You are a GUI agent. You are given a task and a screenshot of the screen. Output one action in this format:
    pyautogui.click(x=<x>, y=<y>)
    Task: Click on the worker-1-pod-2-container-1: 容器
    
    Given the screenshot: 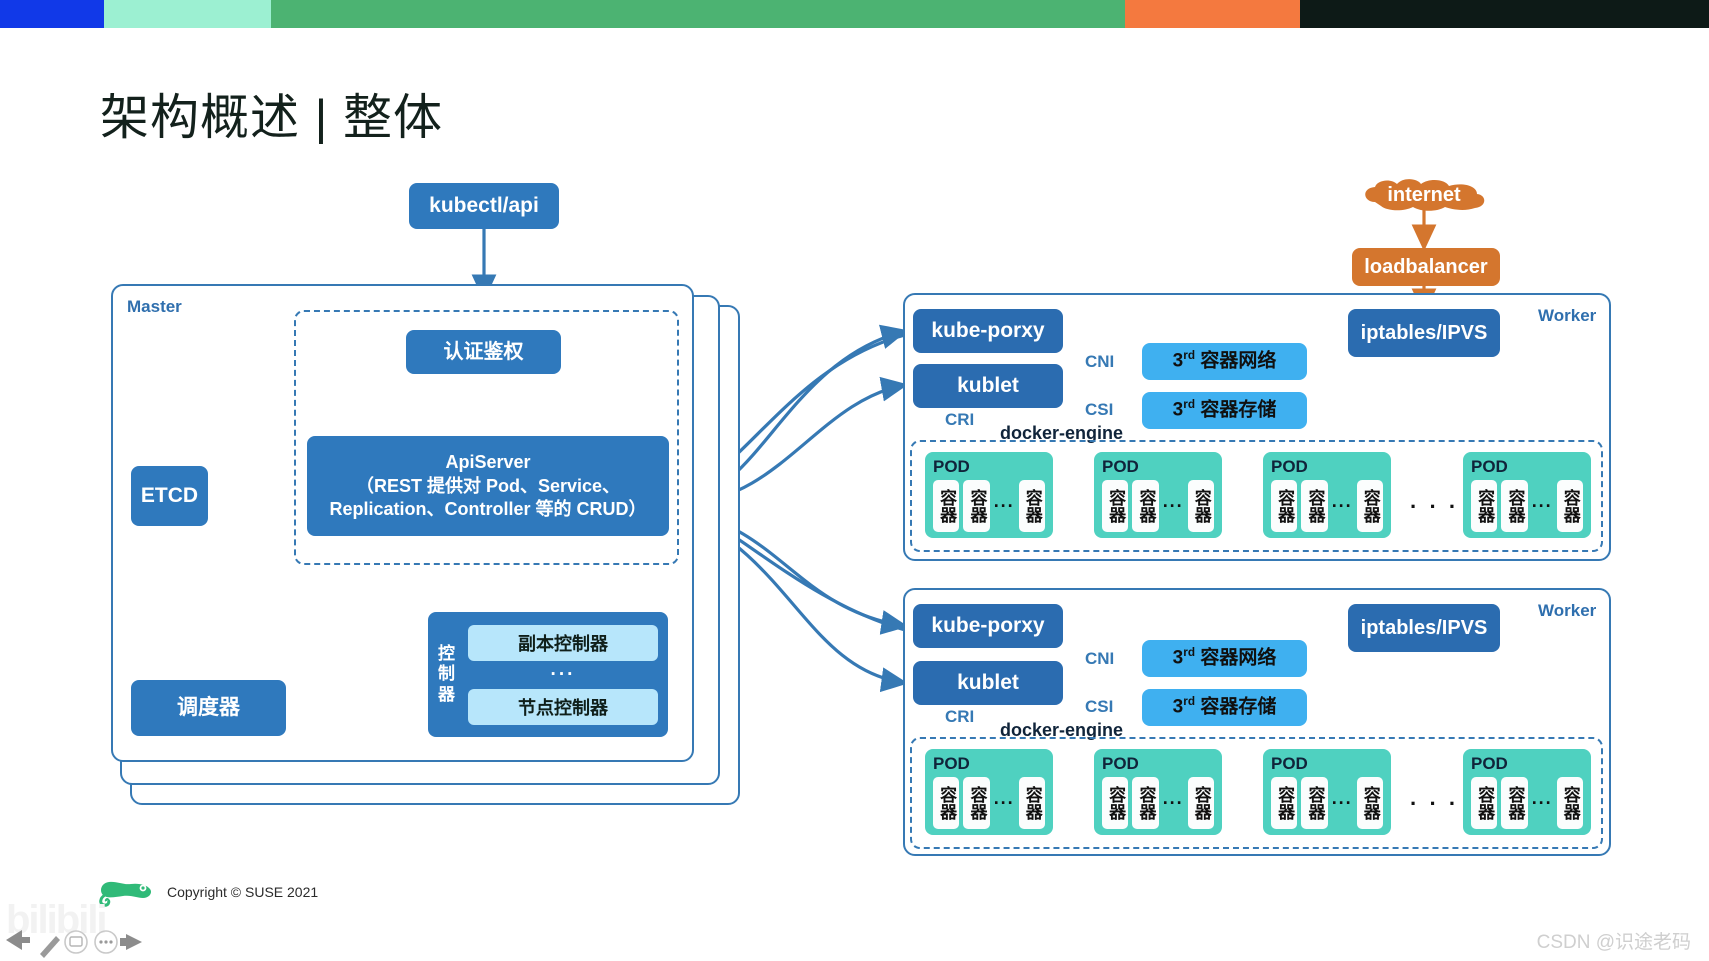 What is the action you would take?
    pyautogui.click(x=1115, y=506)
    